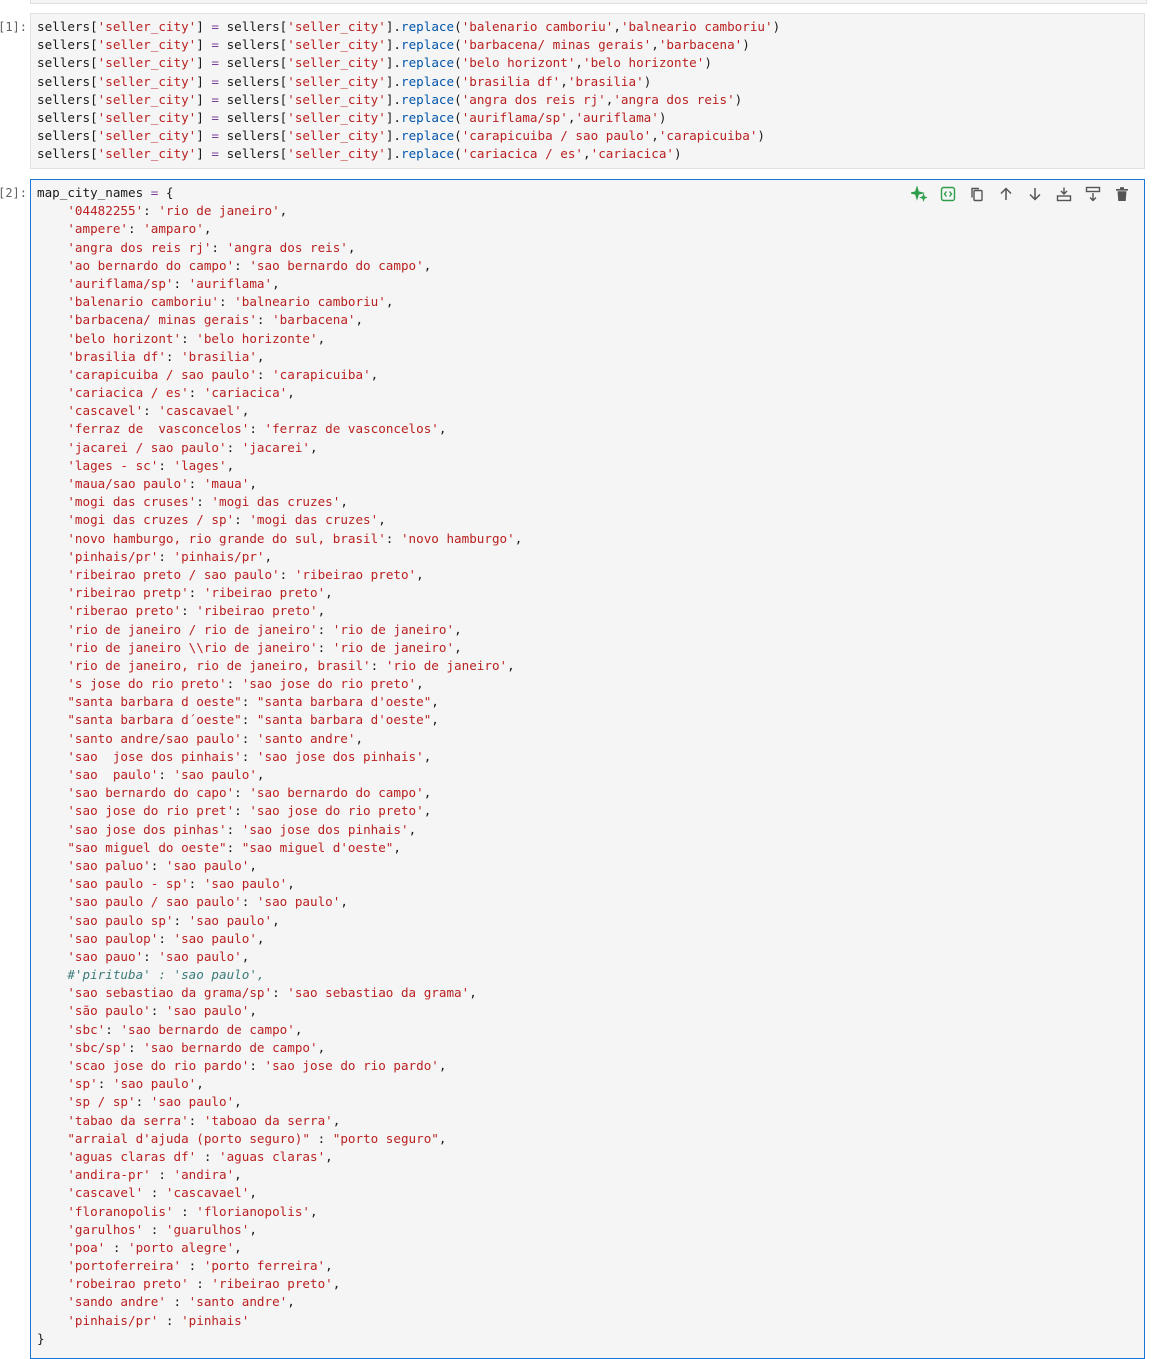 The width and height of the screenshot is (1158, 1359). I want to click on code-token-str: 'rio de janeiro', so click(219, 211).